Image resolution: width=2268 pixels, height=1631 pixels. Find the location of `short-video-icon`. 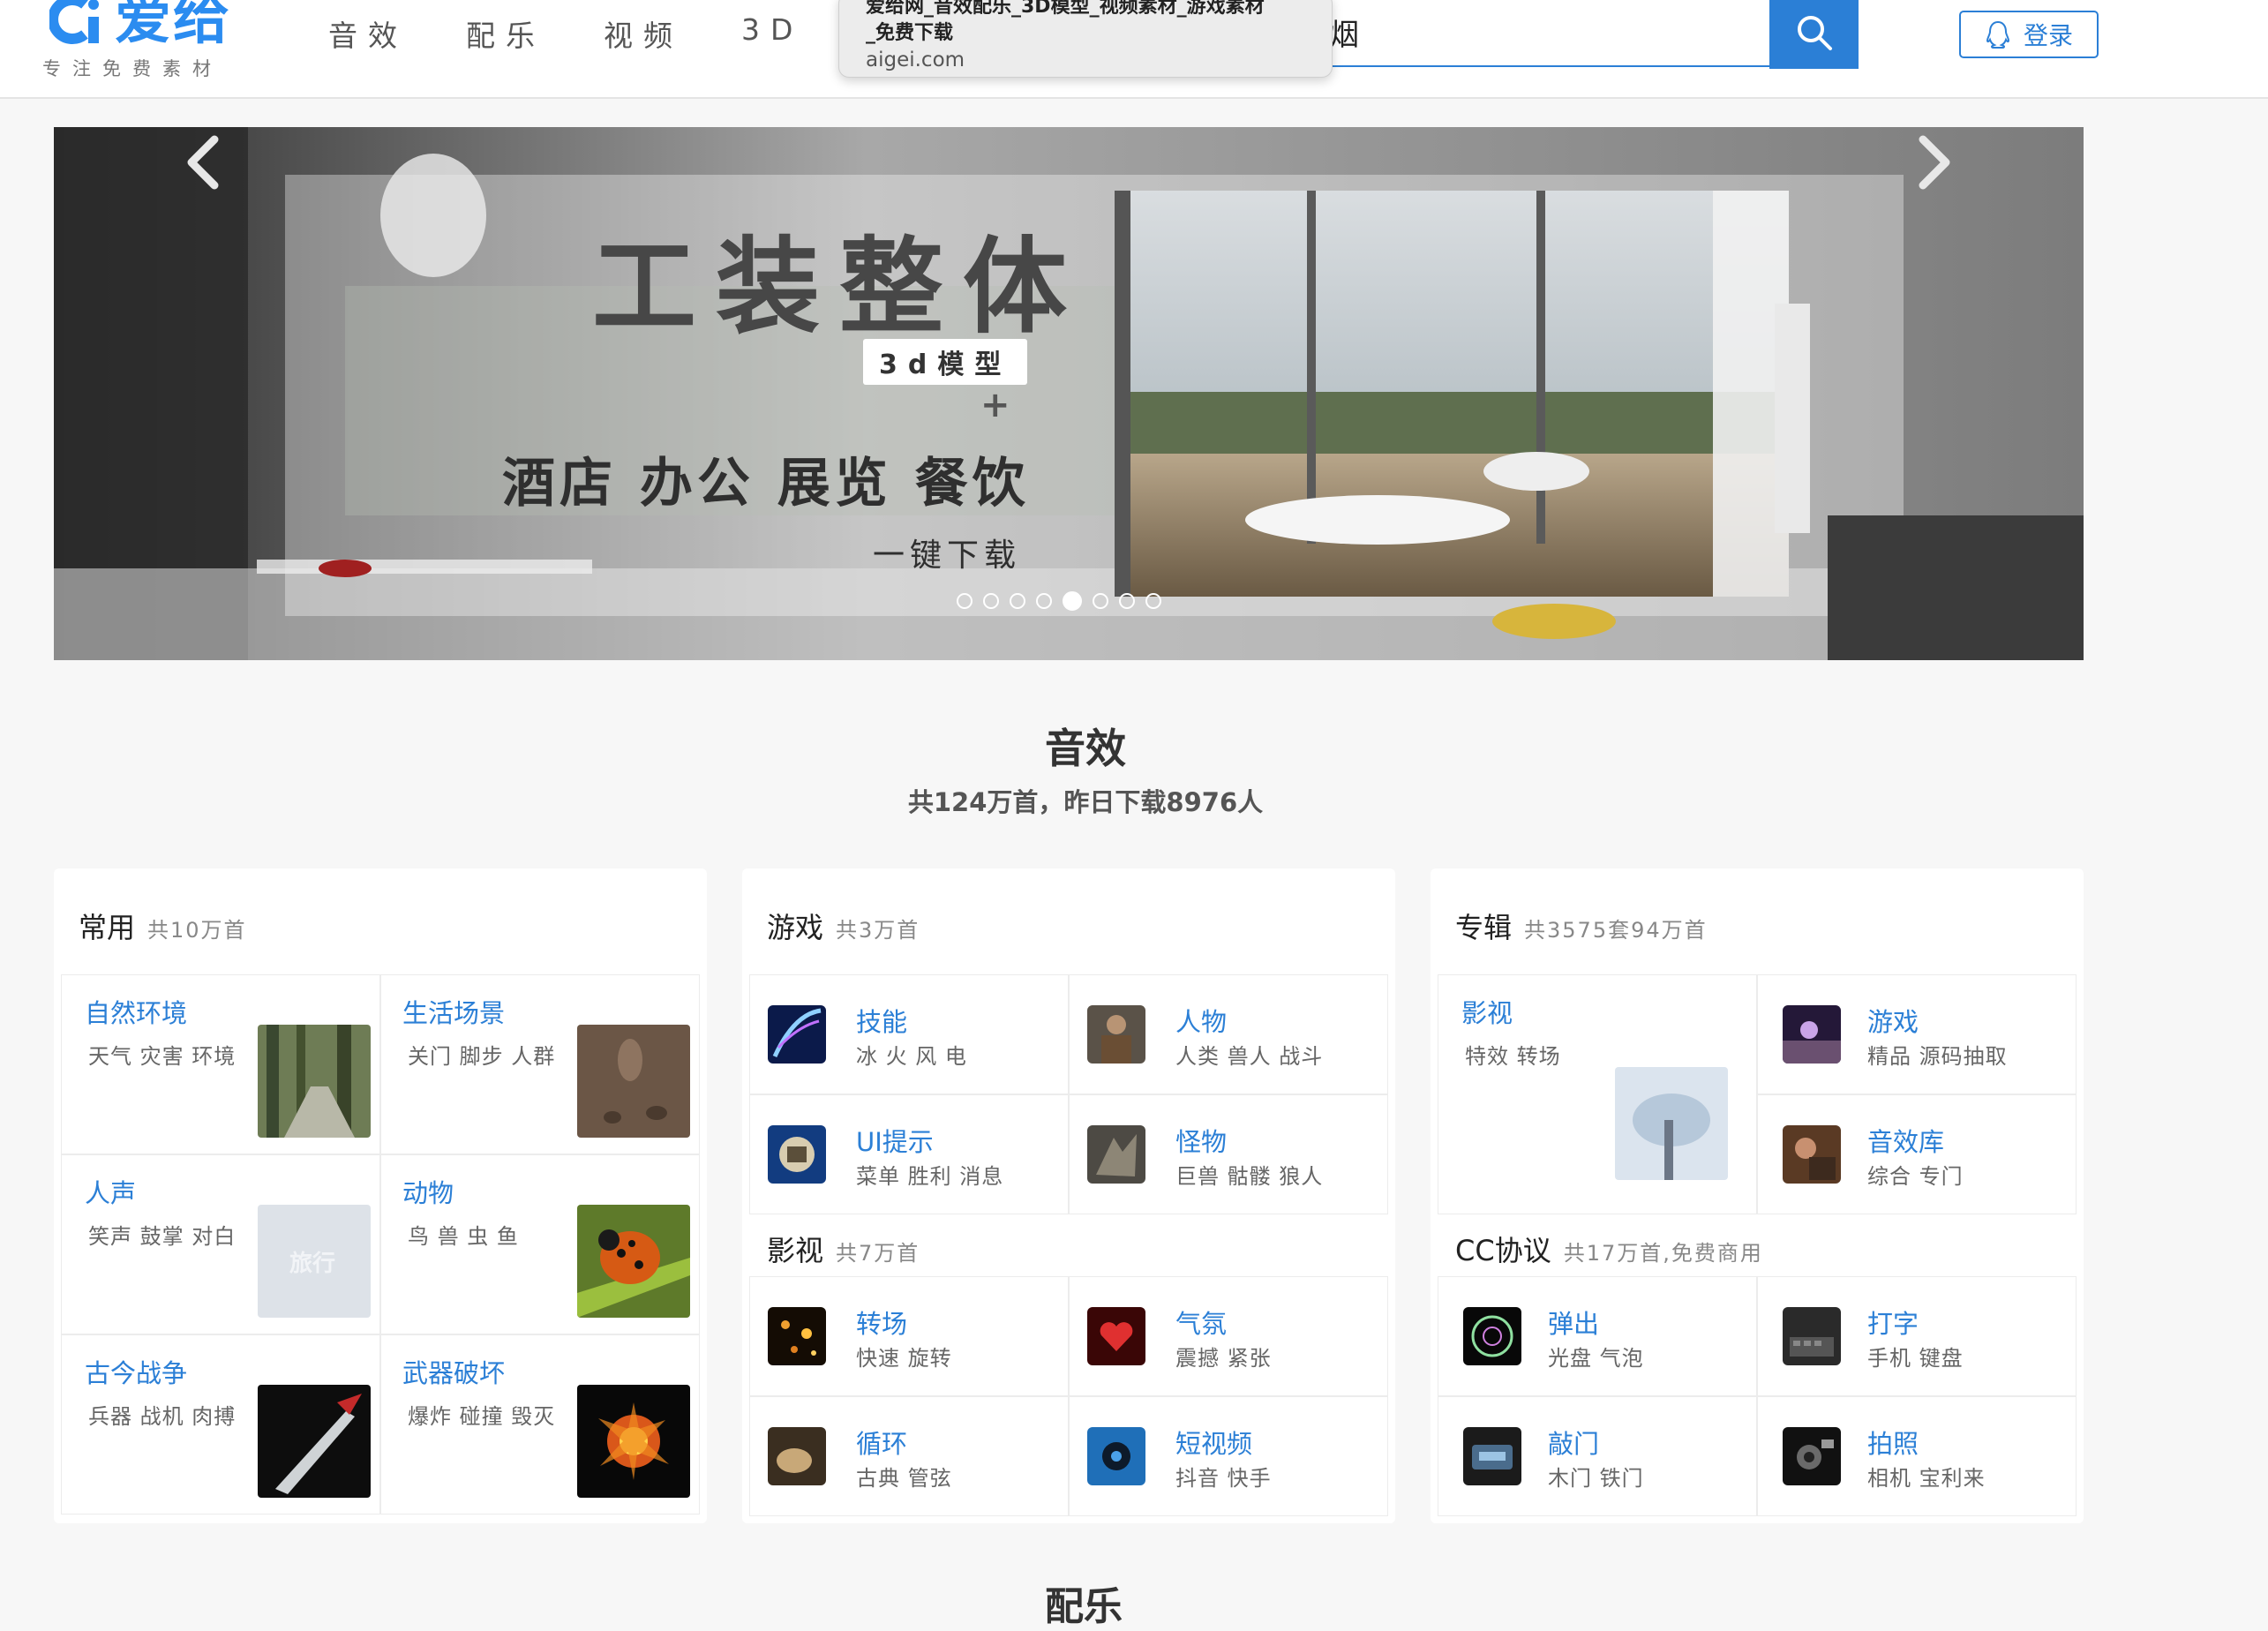

short-video-icon is located at coordinates (1116, 1456).